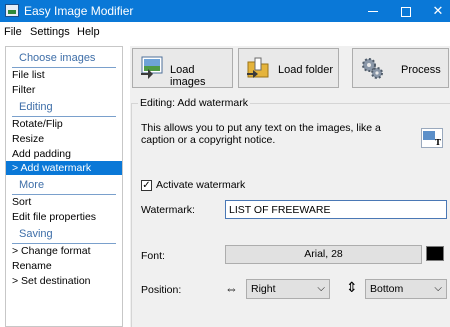 The image size is (450, 327). Describe the element at coordinates (168, 210) in the screenshot. I see `watermark-label: Watermark:` at that location.